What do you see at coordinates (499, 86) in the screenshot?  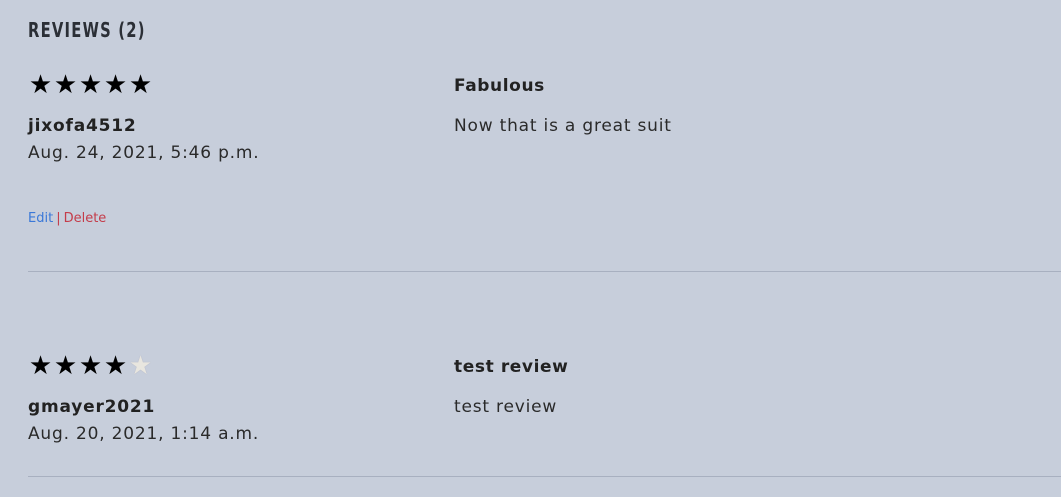 I see `review-title: Fabulous` at bounding box center [499, 86].